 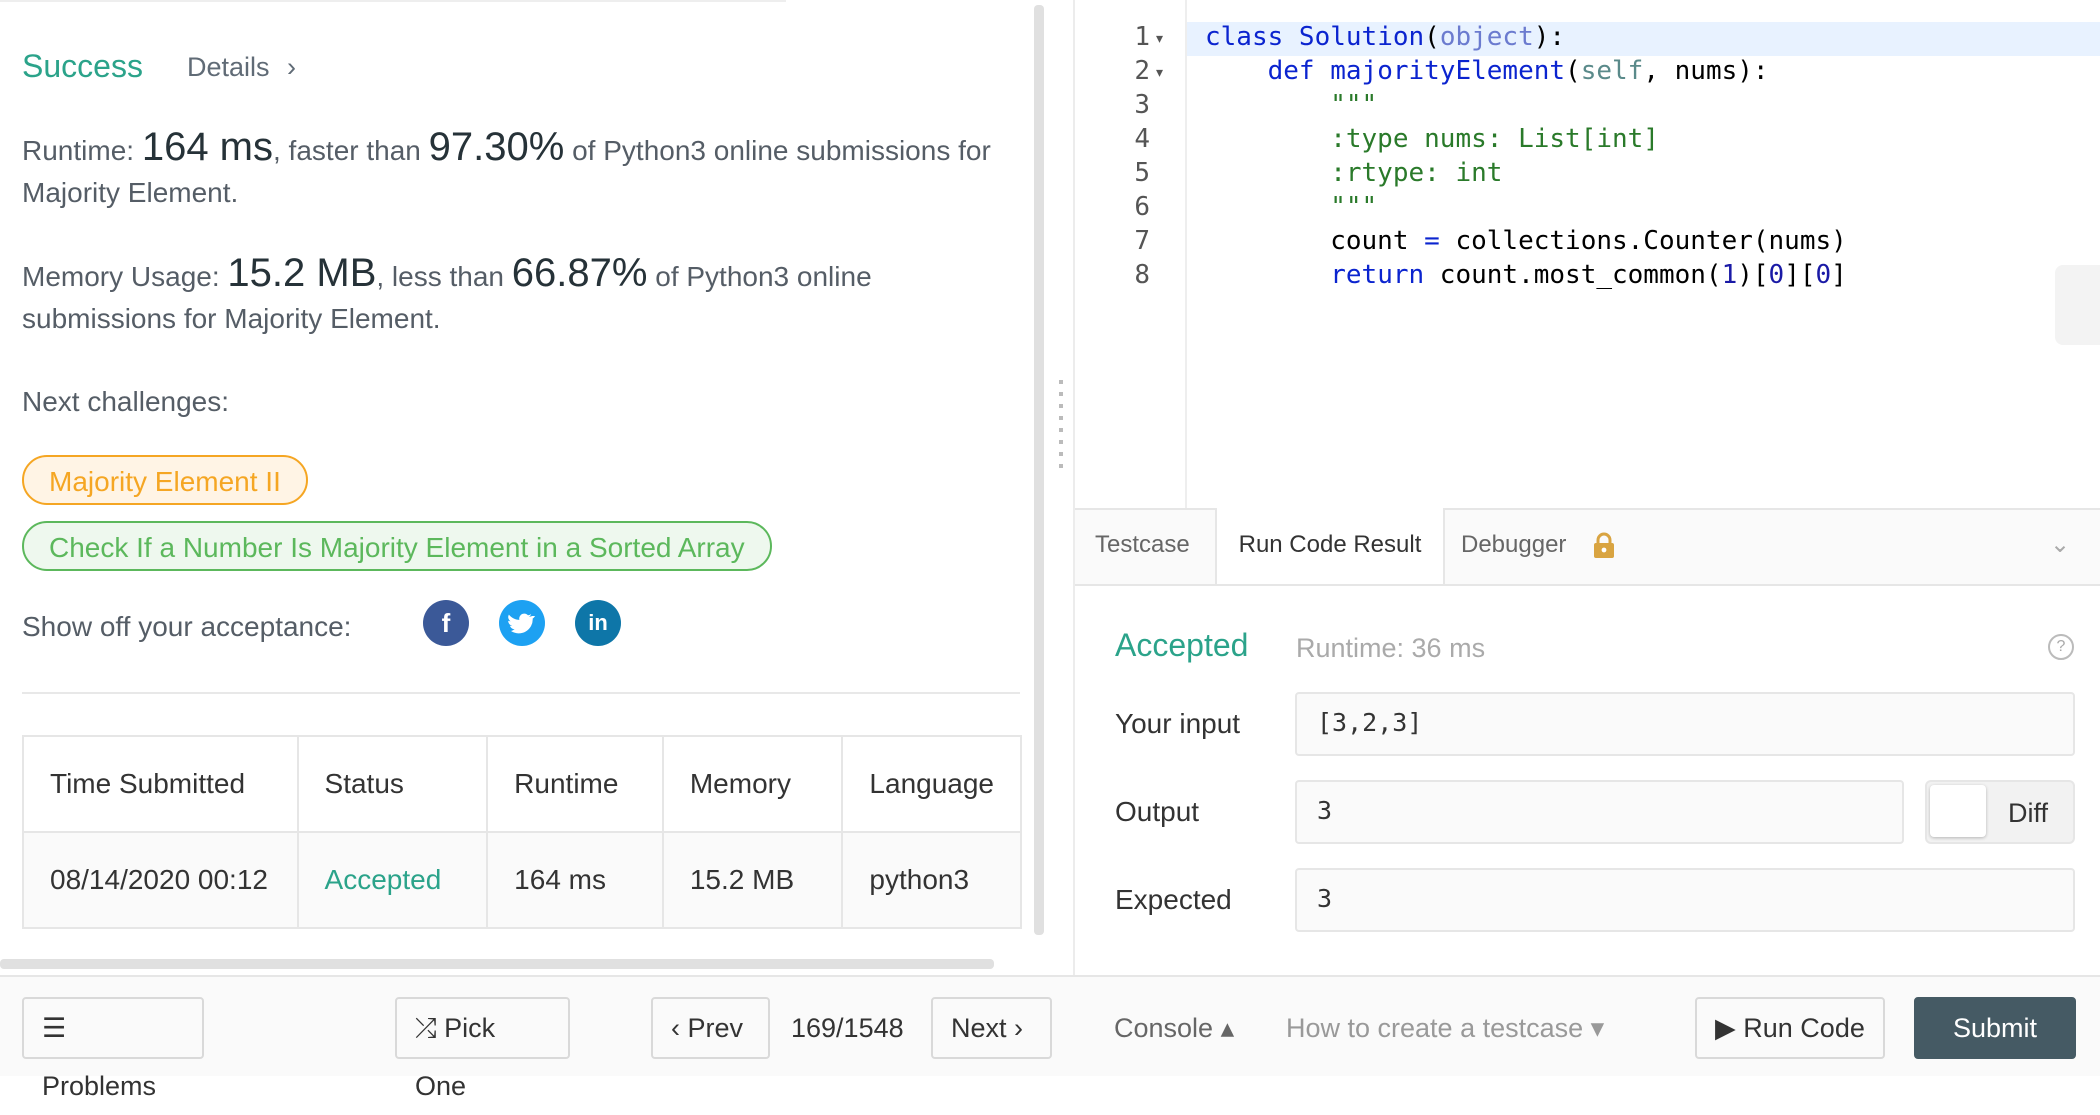 I want to click on prev-button: ‹ Prev, so click(x=710, y=1028).